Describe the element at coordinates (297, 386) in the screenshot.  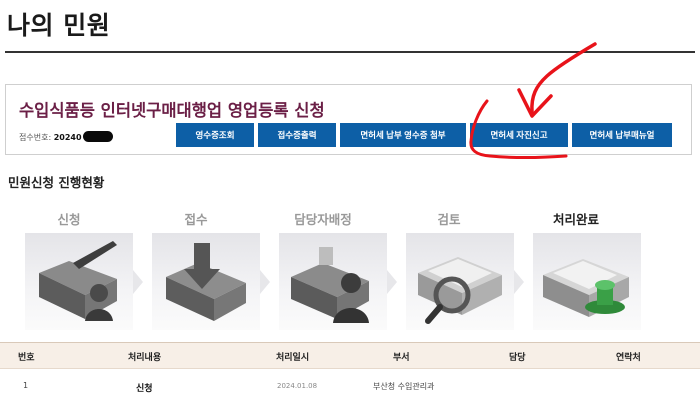
I see `cell-datetime: 2024.01.08` at that location.